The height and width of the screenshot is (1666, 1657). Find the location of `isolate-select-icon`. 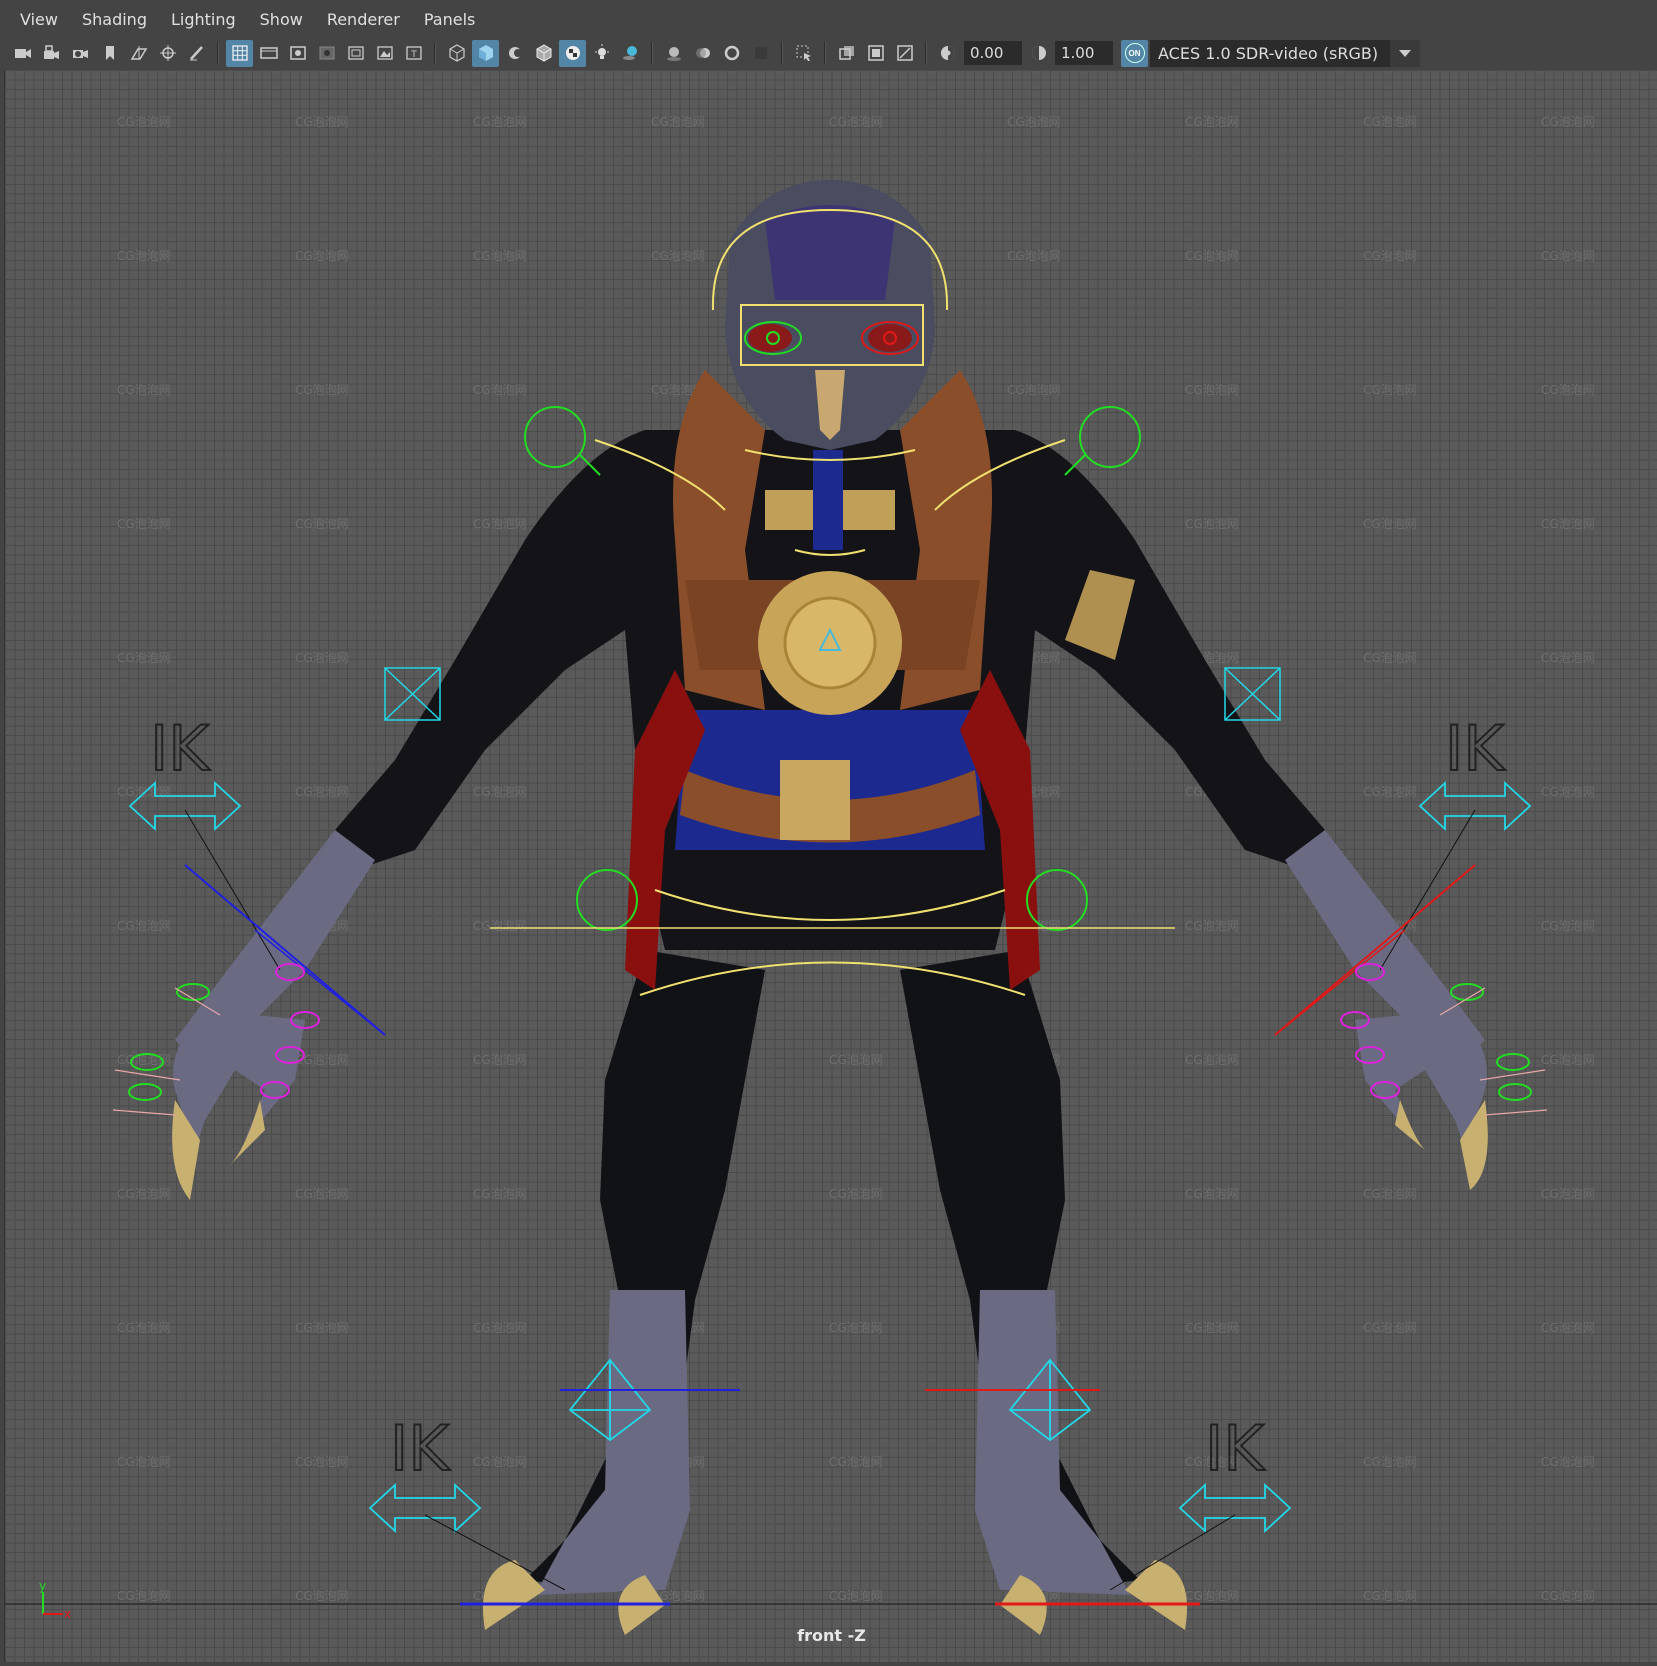

isolate-select-icon is located at coordinates (803, 53).